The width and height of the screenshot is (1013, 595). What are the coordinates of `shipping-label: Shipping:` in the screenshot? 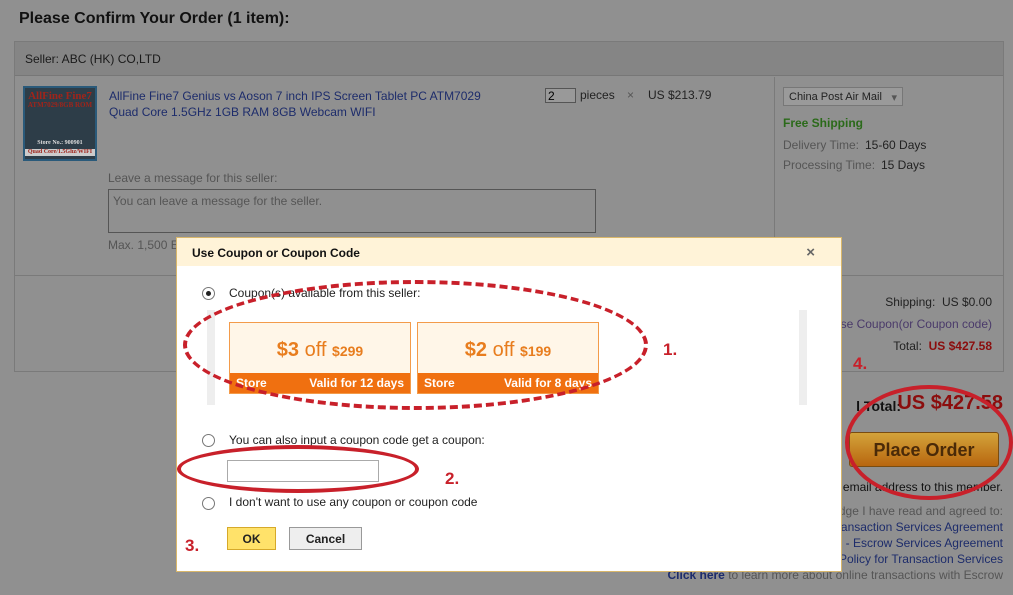 It's located at (910, 302).